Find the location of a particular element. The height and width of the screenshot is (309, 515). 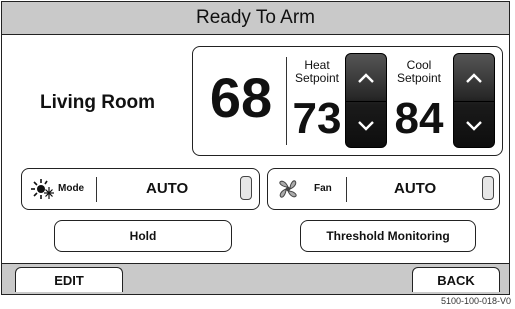

mode-control: Mode AUTO is located at coordinates (140, 189).